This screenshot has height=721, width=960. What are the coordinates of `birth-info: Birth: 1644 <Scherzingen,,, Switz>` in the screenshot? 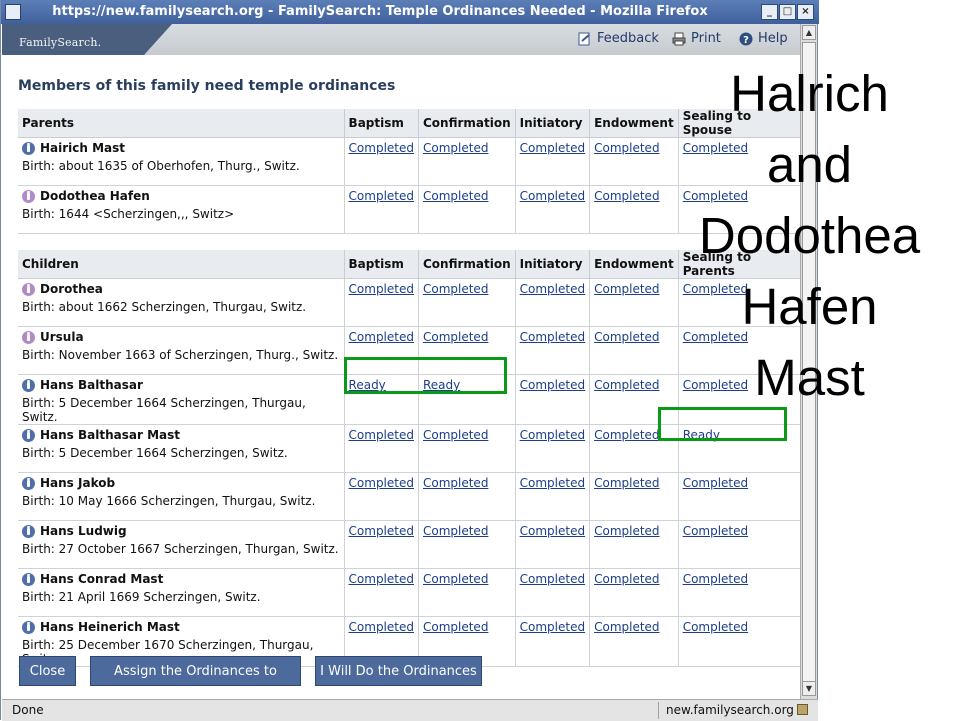 It's located at (128, 214).